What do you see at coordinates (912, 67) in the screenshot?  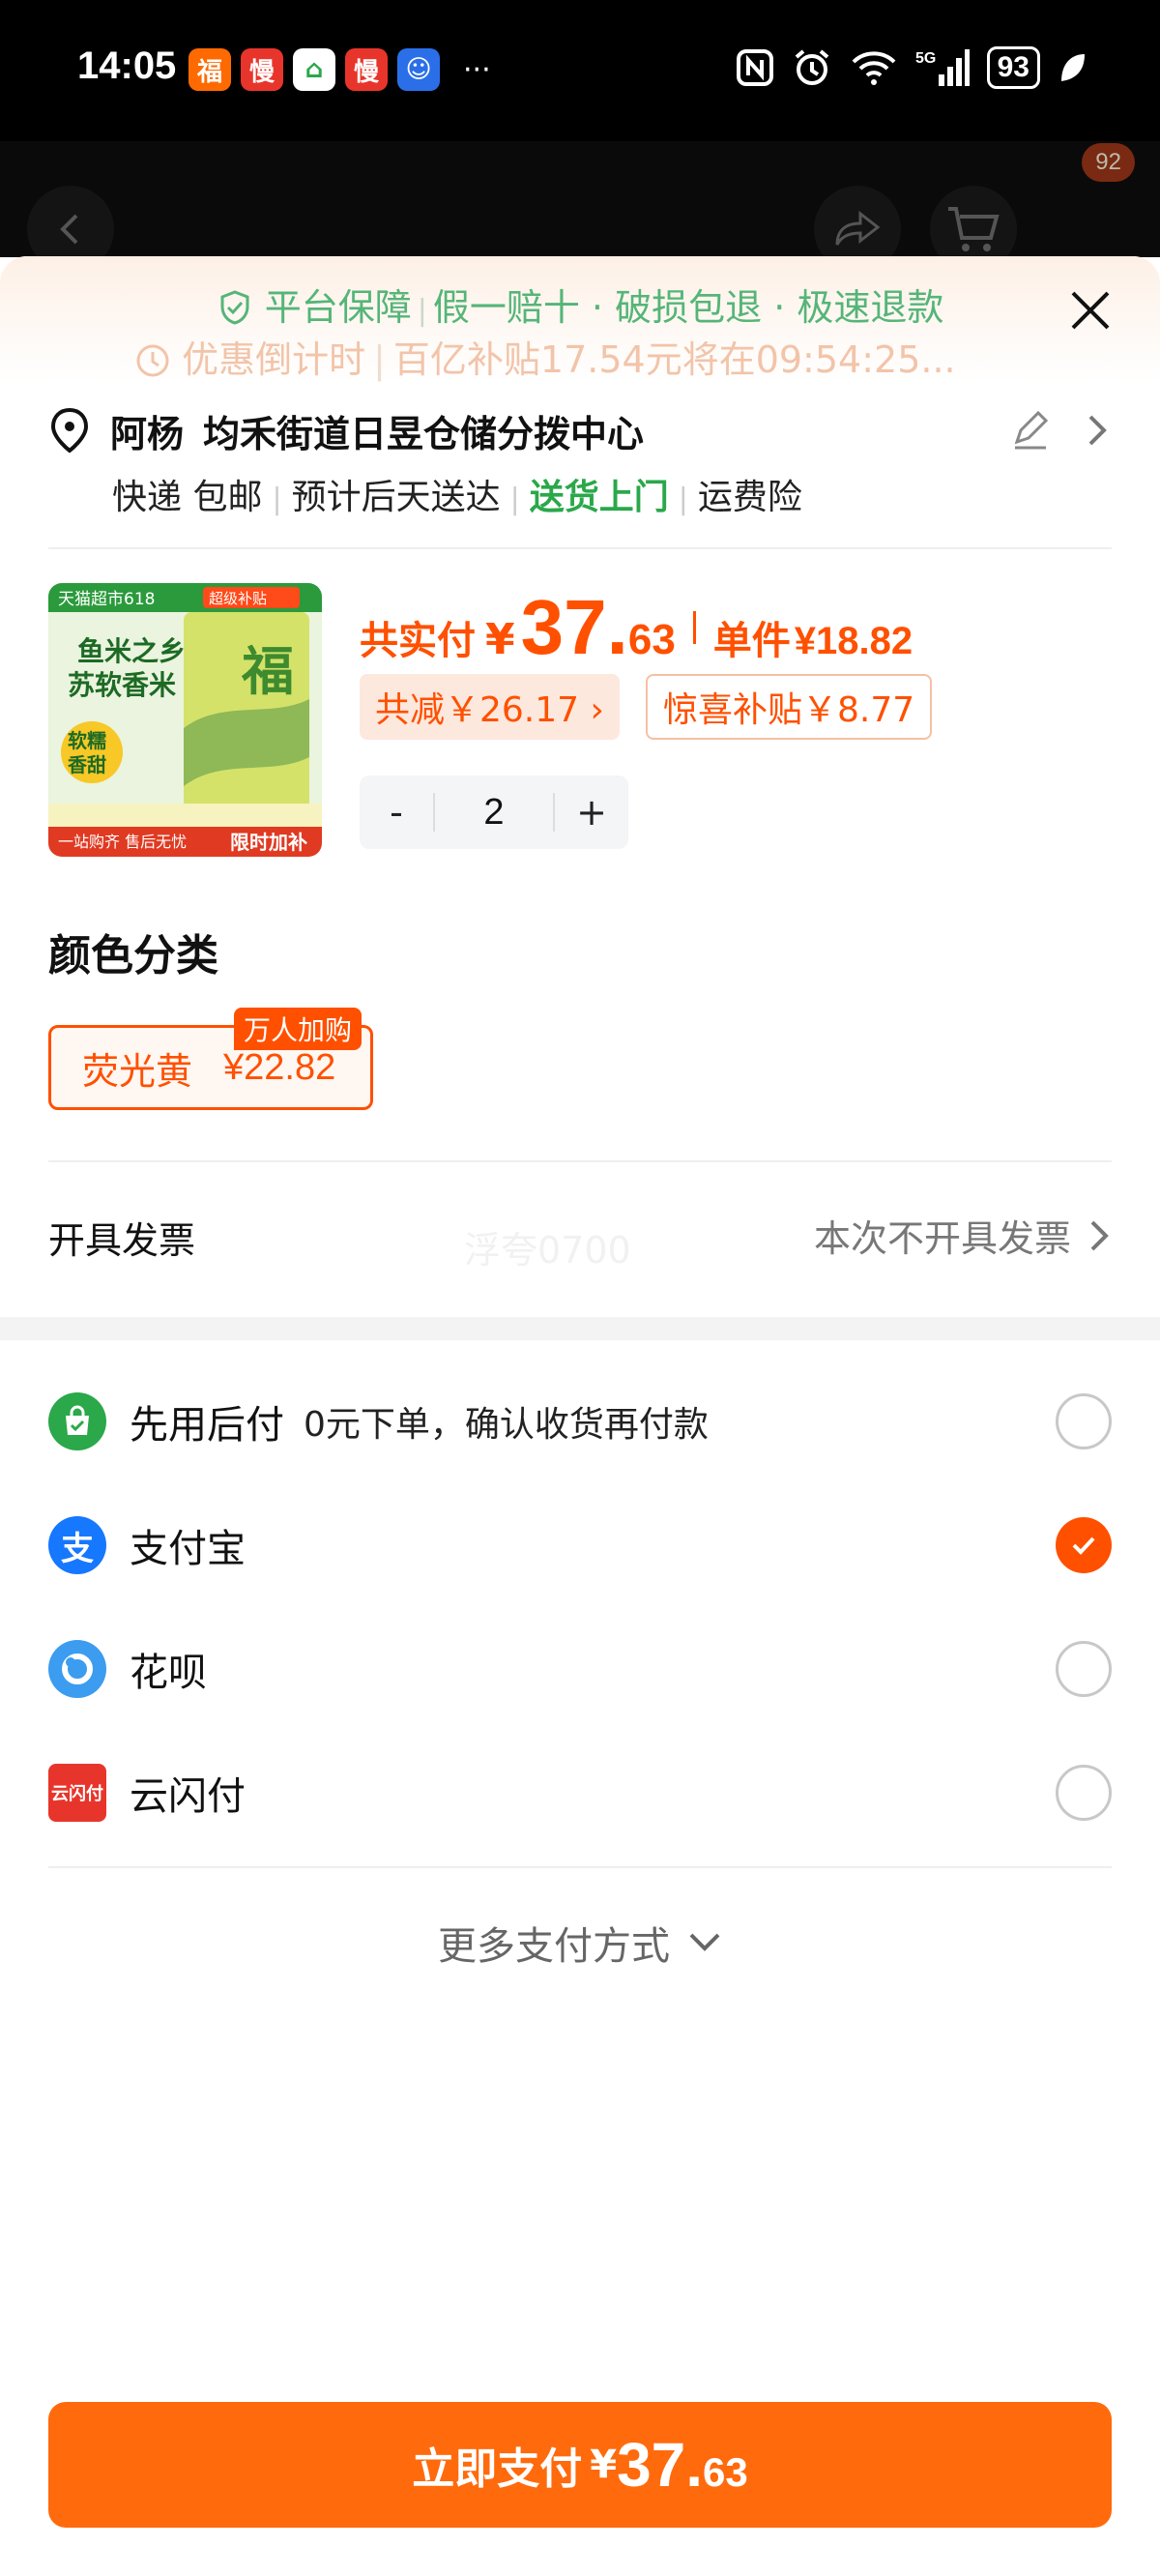 I see `system-icons: 5G 93` at bounding box center [912, 67].